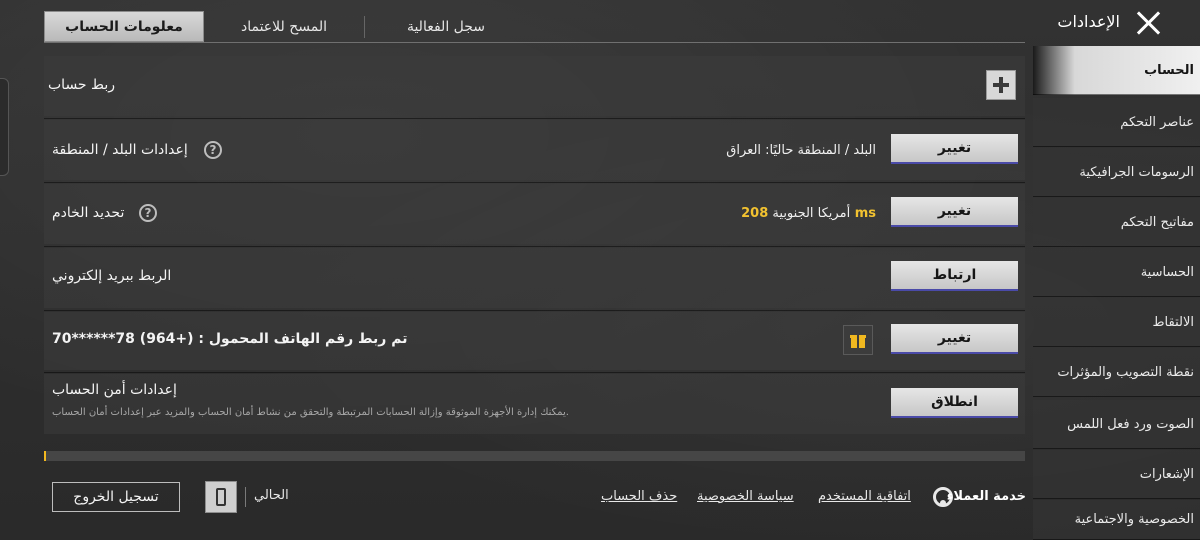 The image size is (1200, 540). I want to click on delete-account-link: حذف الحساب, so click(639, 496).